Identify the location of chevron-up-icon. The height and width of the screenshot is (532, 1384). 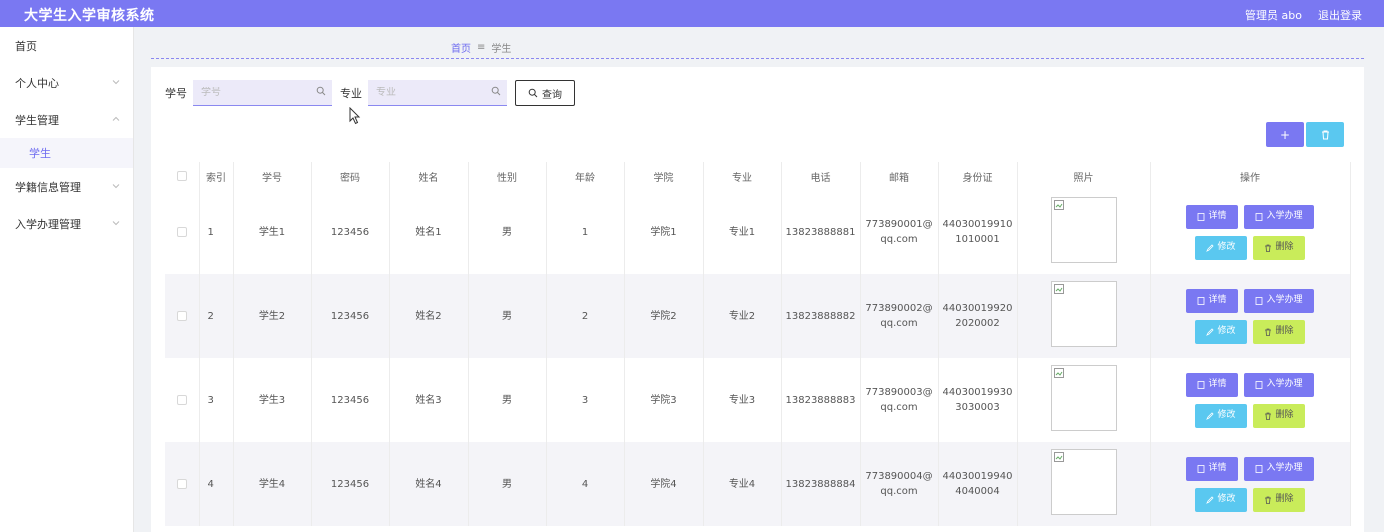
(116, 119).